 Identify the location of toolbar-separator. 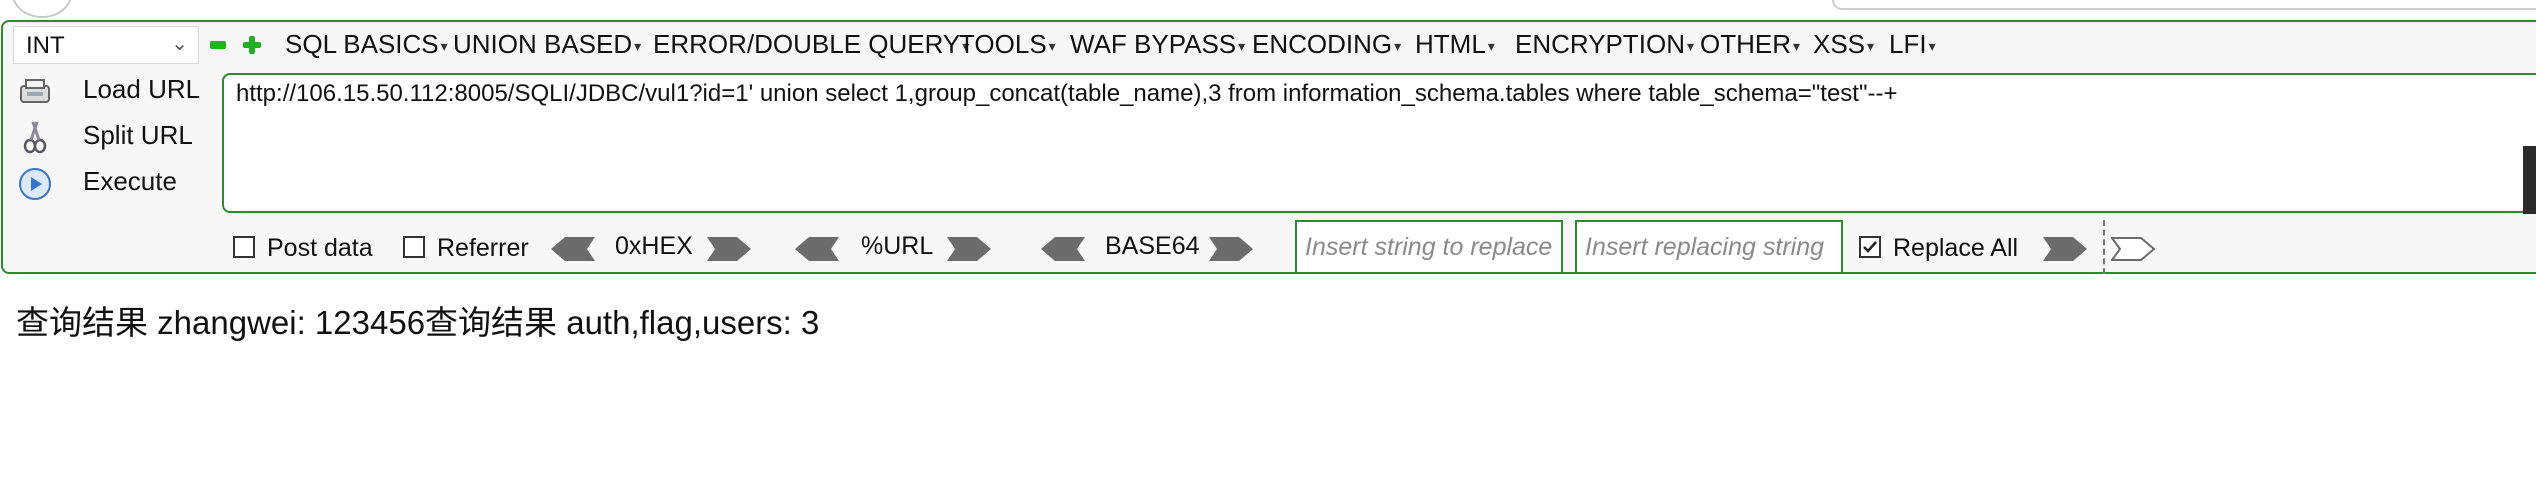
(2104, 247).